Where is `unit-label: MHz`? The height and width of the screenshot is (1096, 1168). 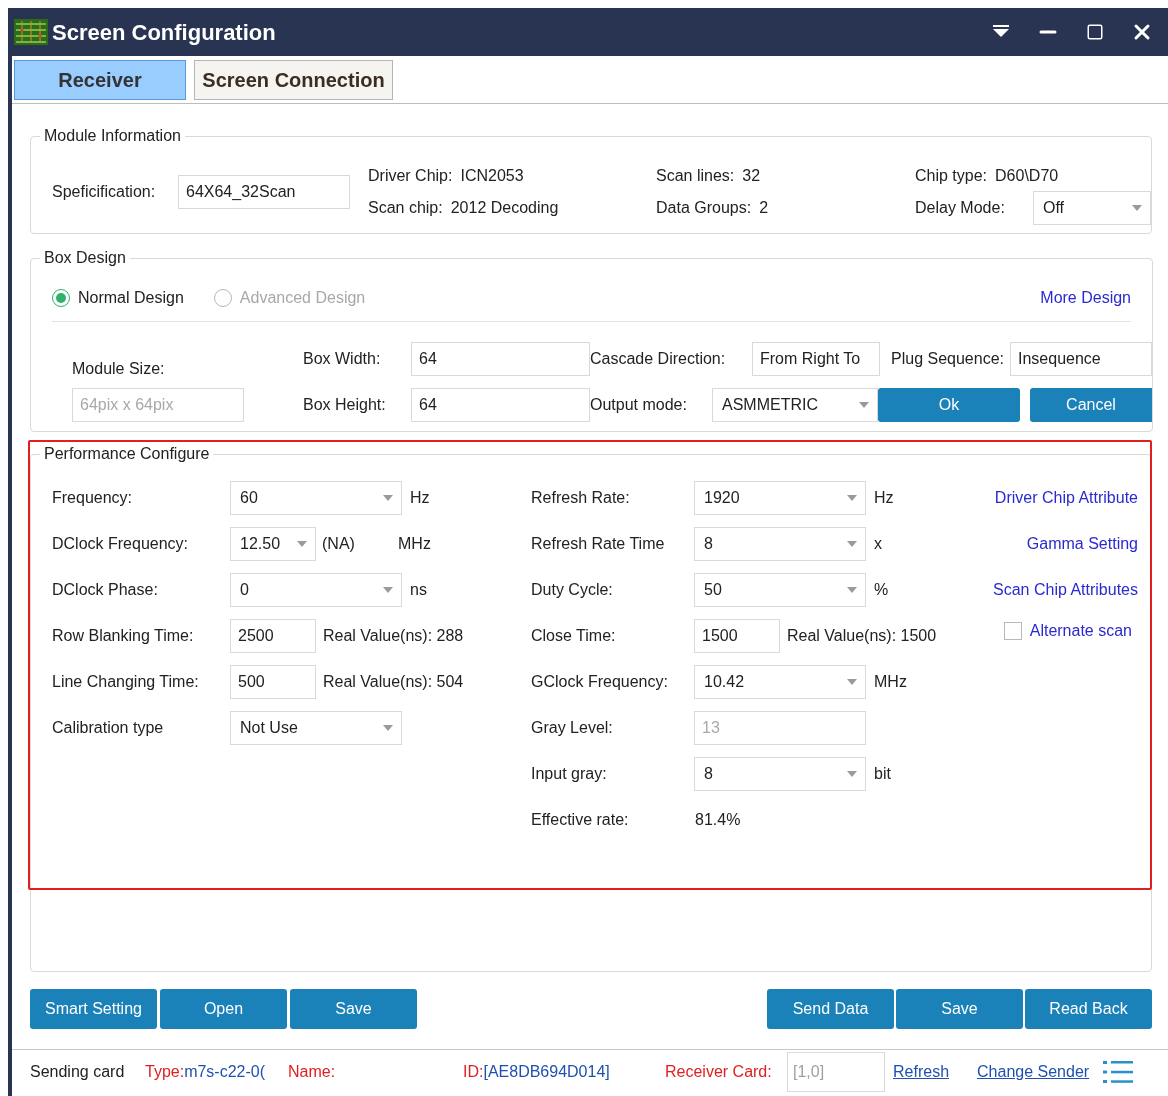 unit-label: MHz is located at coordinates (890, 682).